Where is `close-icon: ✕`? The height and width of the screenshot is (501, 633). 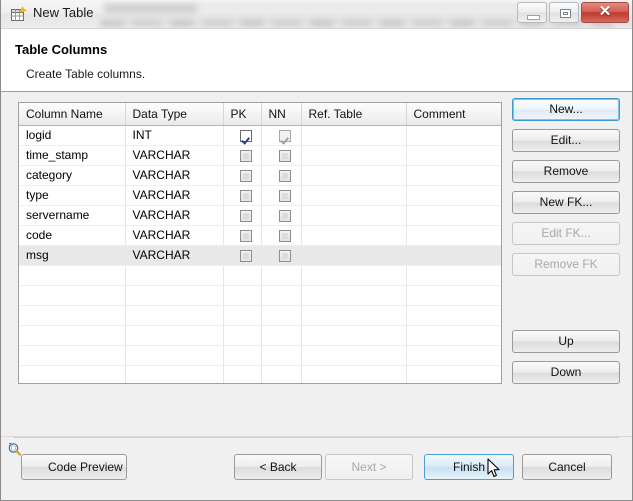
close-icon: ✕ is located at coordinates (605, 12).